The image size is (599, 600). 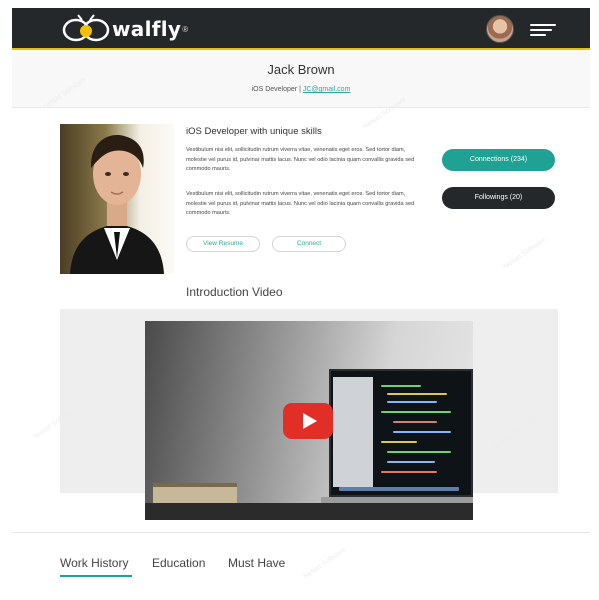 I want to click on profile-header: Jack Brown iOS Developer | JC@gmail.com, so click(x=301, y=80).